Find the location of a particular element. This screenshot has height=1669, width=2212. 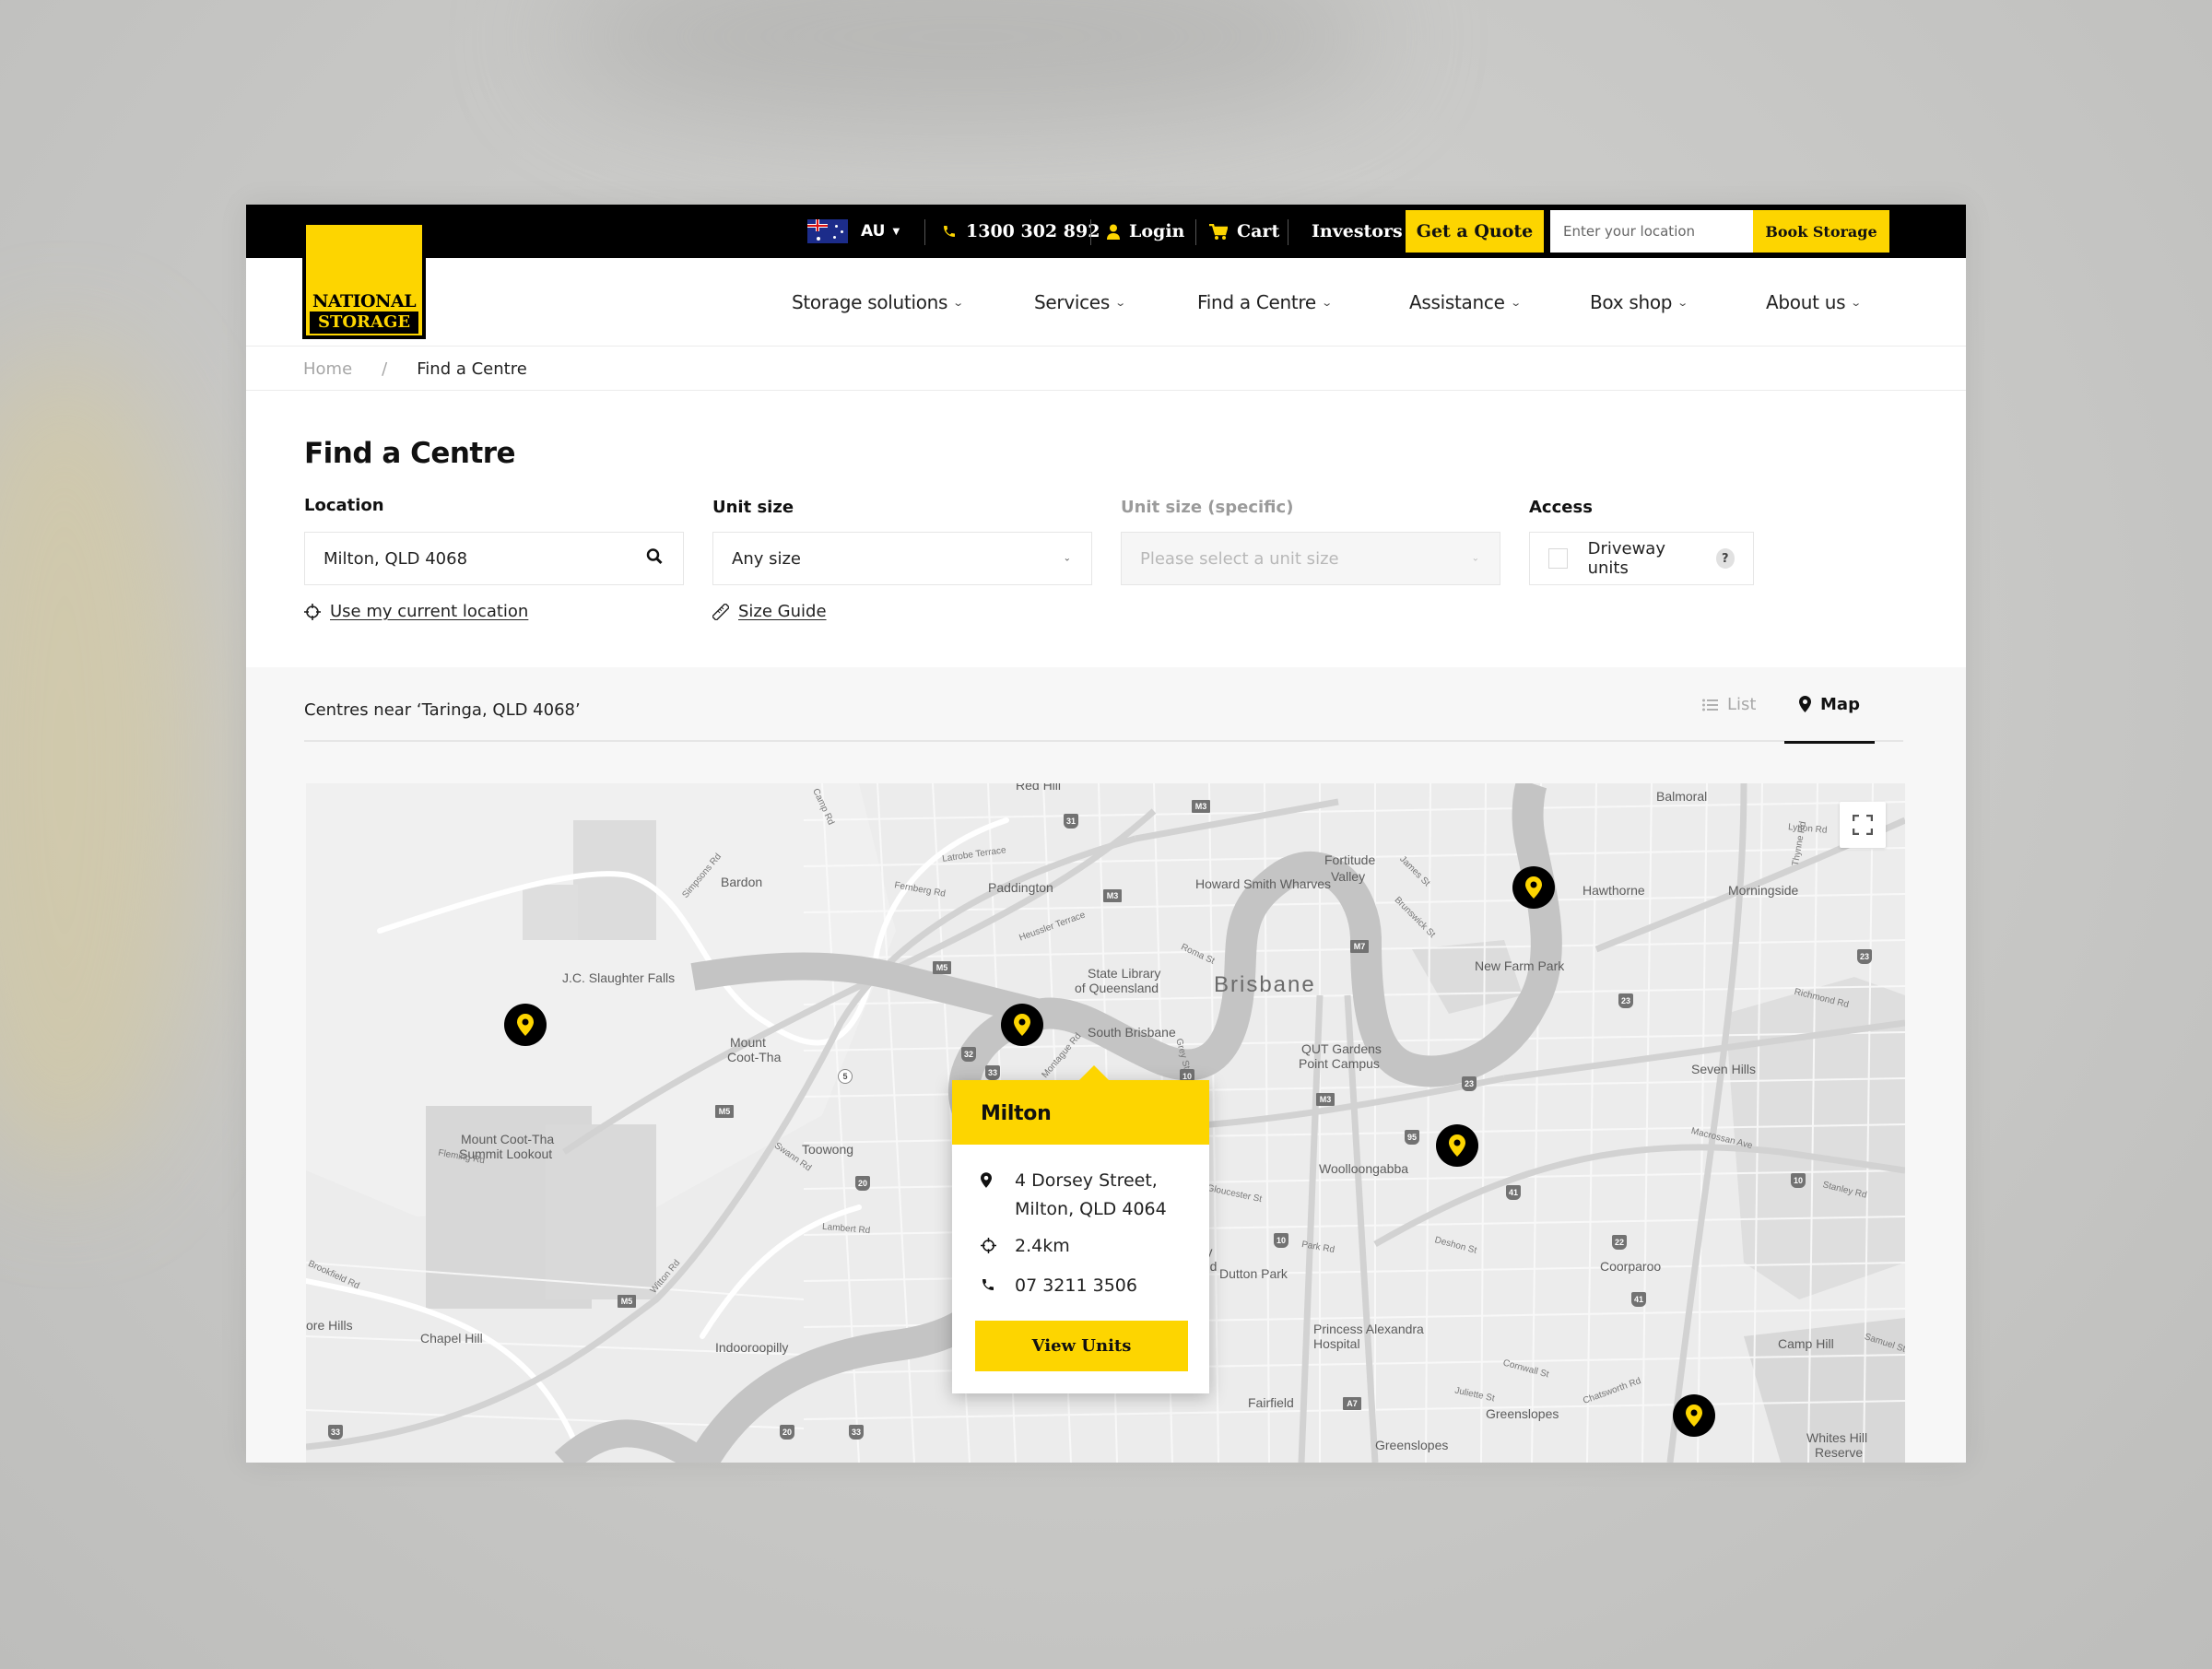

map-label: Balmoral is located at coordinates (1682, 796).